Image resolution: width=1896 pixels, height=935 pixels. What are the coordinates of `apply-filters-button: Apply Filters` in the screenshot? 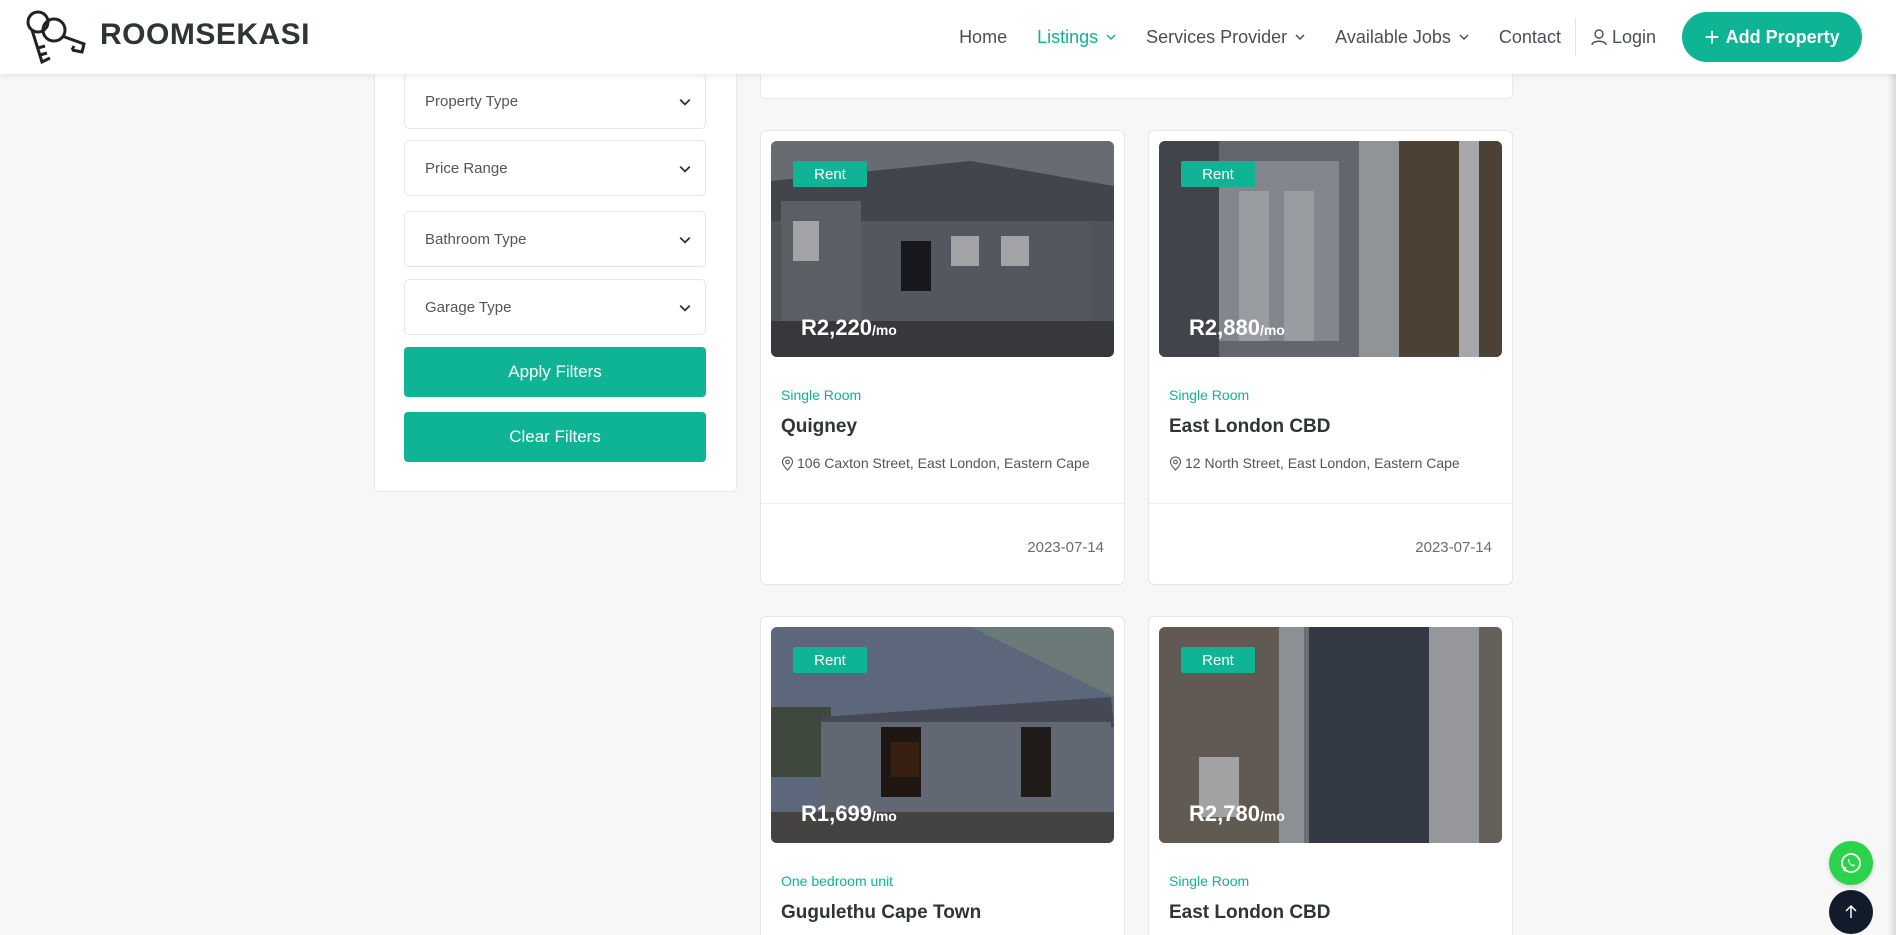 It's located at (555, 372).